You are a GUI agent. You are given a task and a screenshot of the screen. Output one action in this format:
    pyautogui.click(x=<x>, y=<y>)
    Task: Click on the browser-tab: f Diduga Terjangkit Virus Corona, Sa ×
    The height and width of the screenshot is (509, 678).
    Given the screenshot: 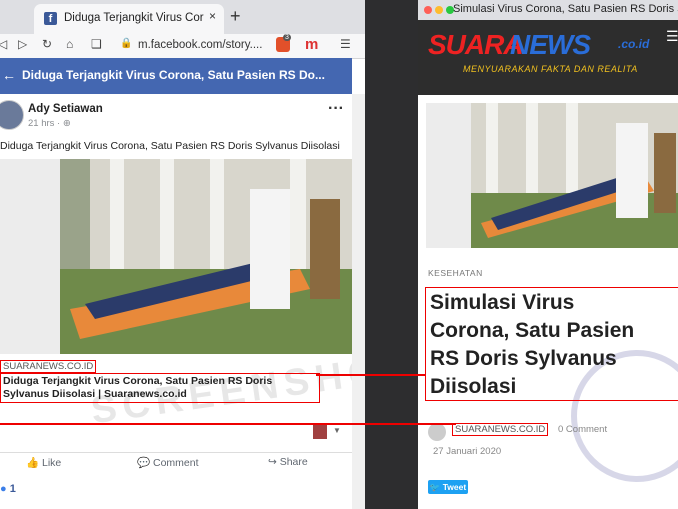 What is the action you would take?
    pyautogui.click(x=129, y=19)
    